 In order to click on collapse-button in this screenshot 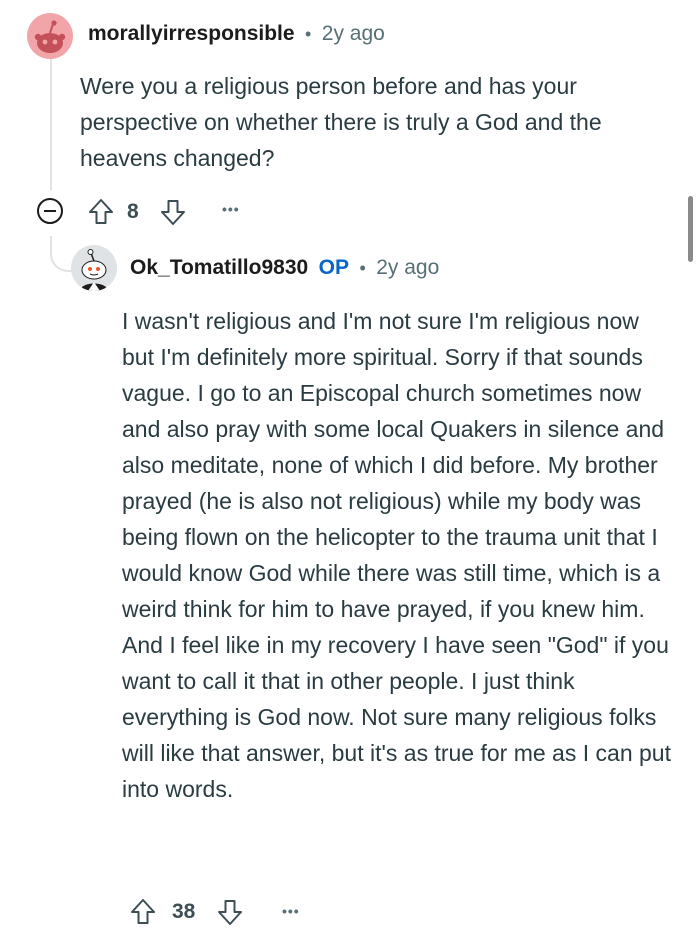, I will do `click(50, 211)`.